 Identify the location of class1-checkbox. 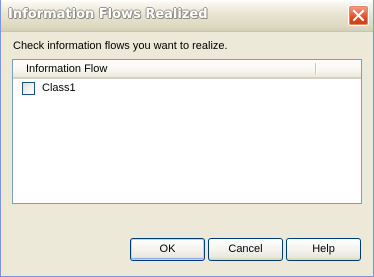
(28, 88).